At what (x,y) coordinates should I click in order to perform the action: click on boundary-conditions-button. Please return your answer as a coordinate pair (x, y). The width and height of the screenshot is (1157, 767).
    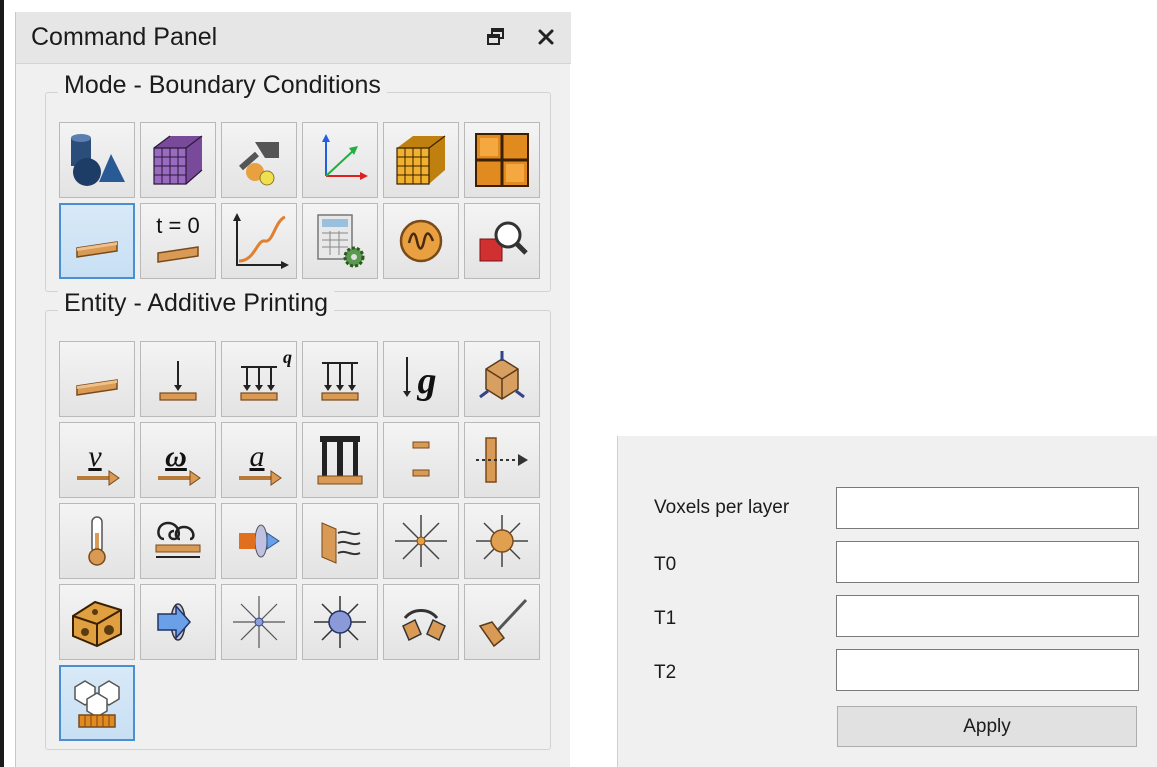
    Looking at the image, I should click on (97, 241).